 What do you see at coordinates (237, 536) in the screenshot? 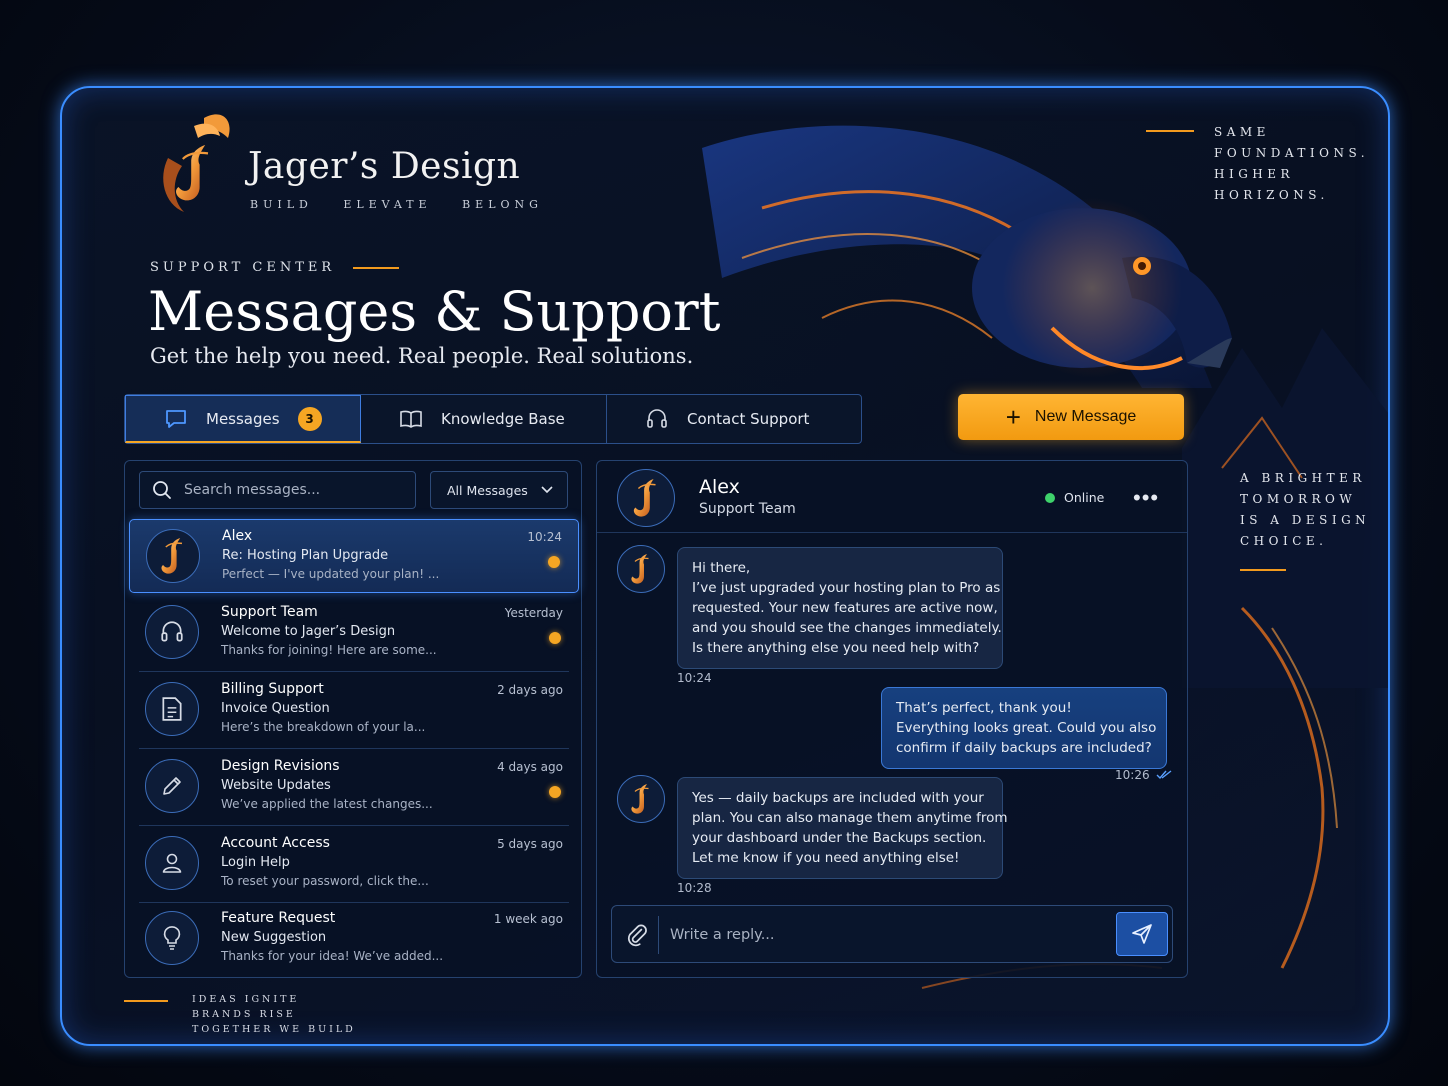
I see `conversation-name: Alex` at bounding box center [237, 536].